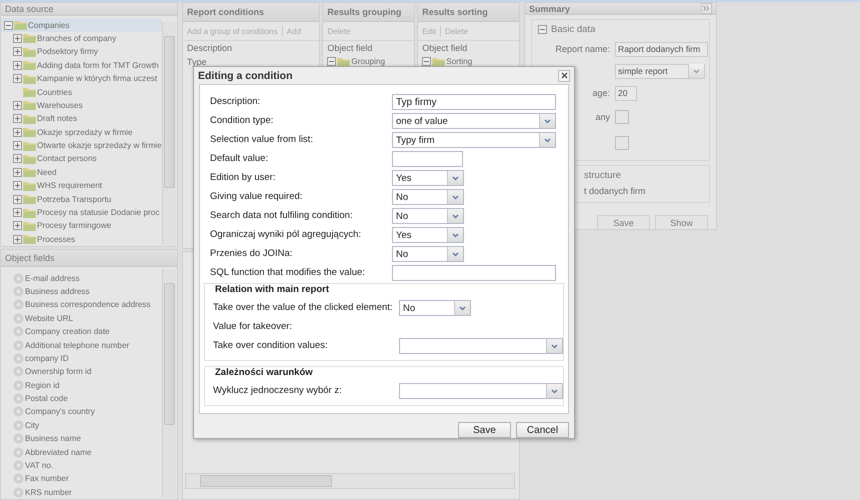 Image resolution: width=860 pixels, height=500 pixels. I want to click on tree-item-label: Adding data form for TMT Growth, so click(98, 65).